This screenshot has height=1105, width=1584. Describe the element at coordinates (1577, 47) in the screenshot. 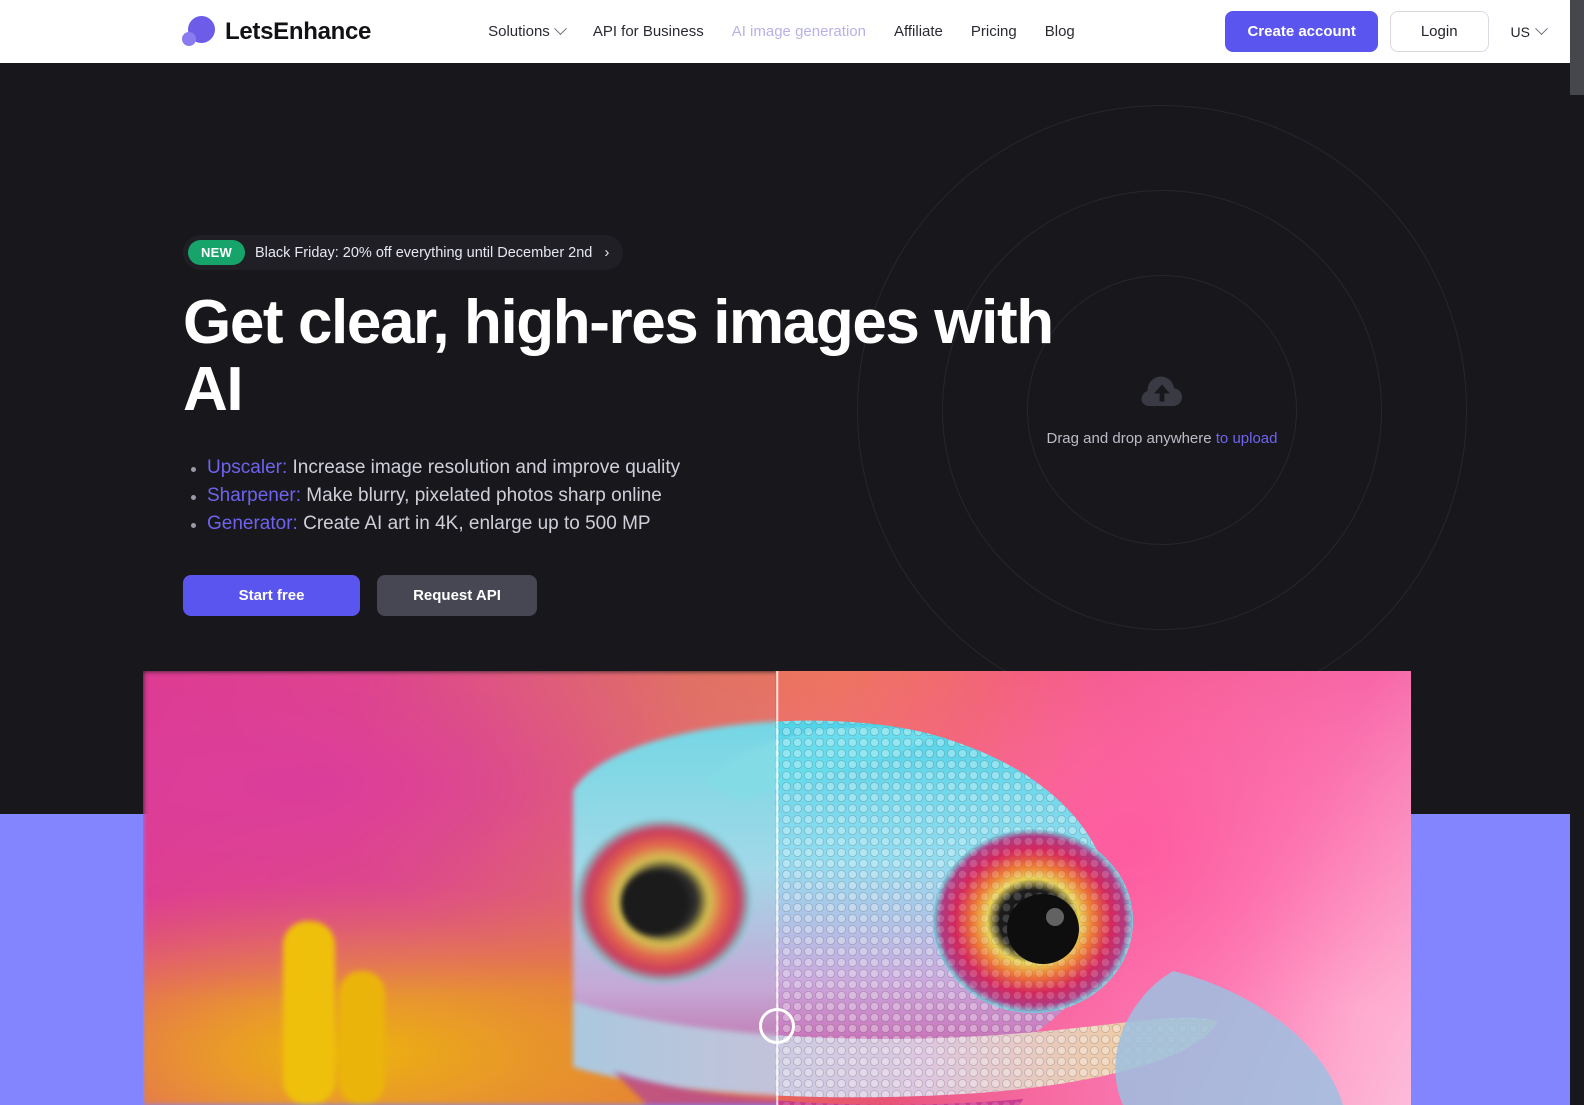

I see `page-scrollbar-thumb` at that location.